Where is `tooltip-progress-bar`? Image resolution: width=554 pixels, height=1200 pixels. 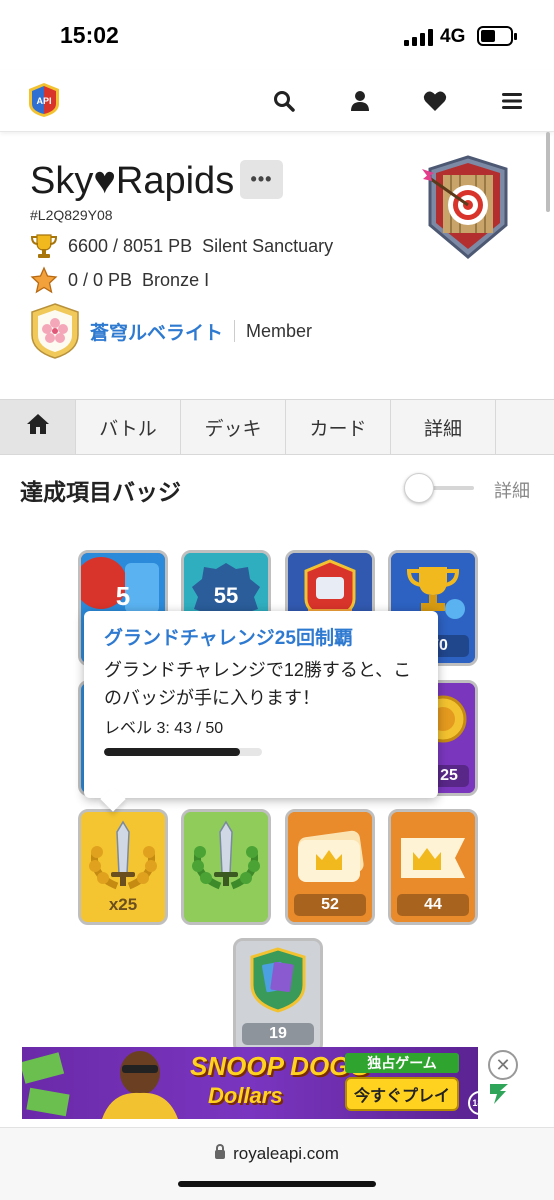
tooltip-progress-bar is located at coordinates (183, 752).